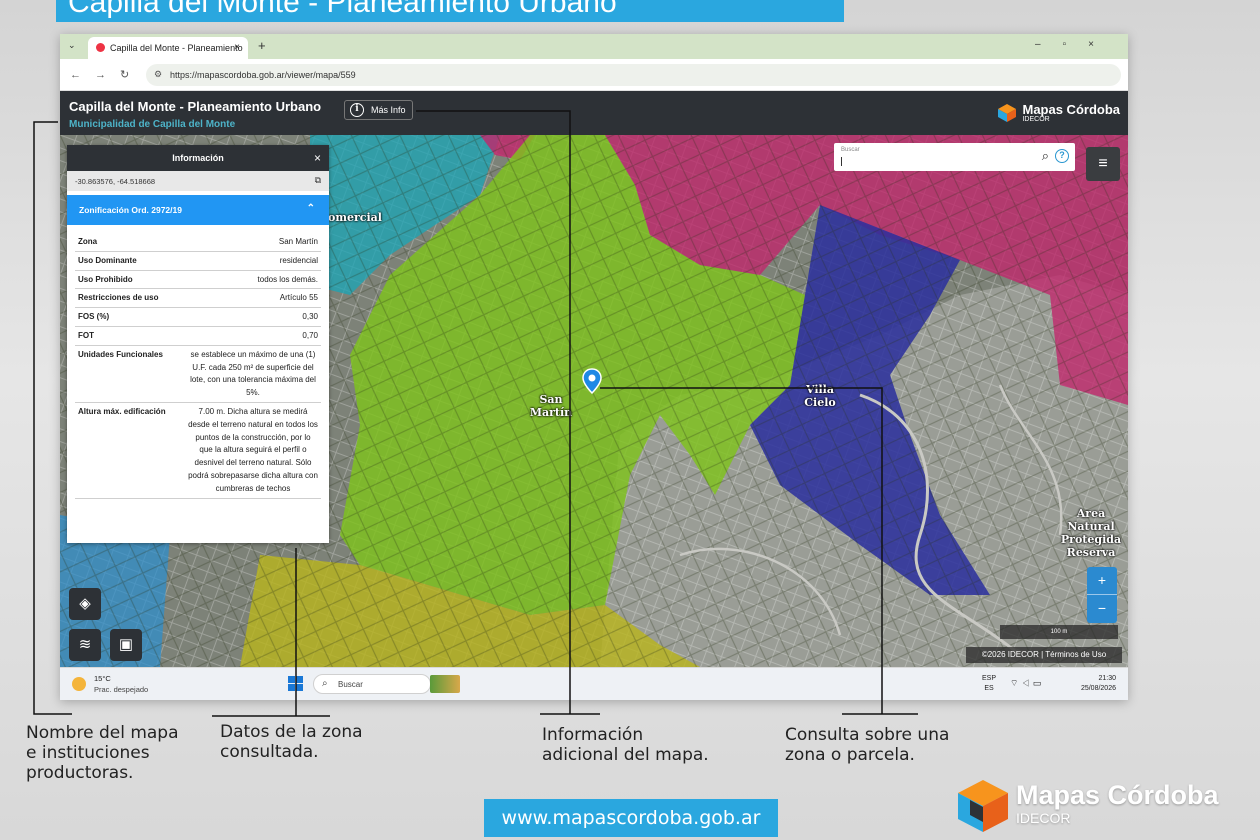 The width and height of the screenshot is (1260, 840). What do you see at coordinates (631, 818) in the screenshot?
I see `footer-url: www.mapascordoba.gob.ar` at bounding box center [631, 818].